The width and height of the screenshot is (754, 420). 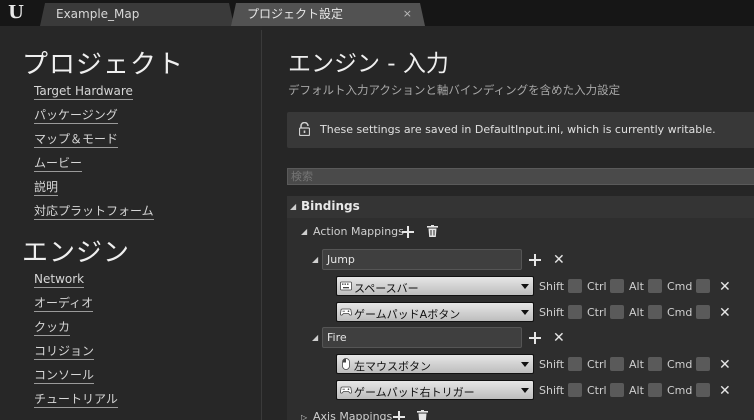 What do you see at coordinates (76, 140) in the screenshot?
I see `sidebar-item-maps-modes: マップ＆モード` at bounding box center [76, 140].